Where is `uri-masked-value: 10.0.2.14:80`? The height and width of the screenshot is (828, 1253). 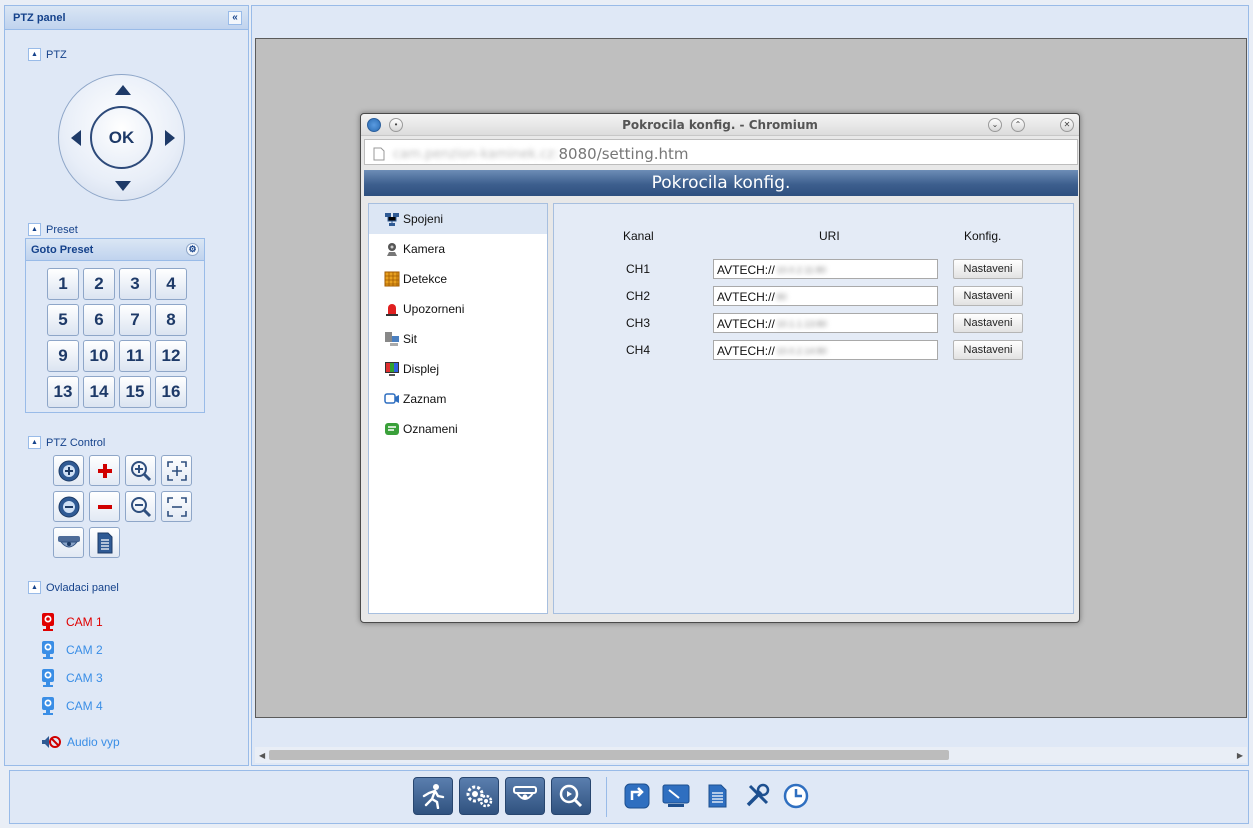
uri-masked-value: 10.0.2.14:80 is located at coordinates (801, 351).